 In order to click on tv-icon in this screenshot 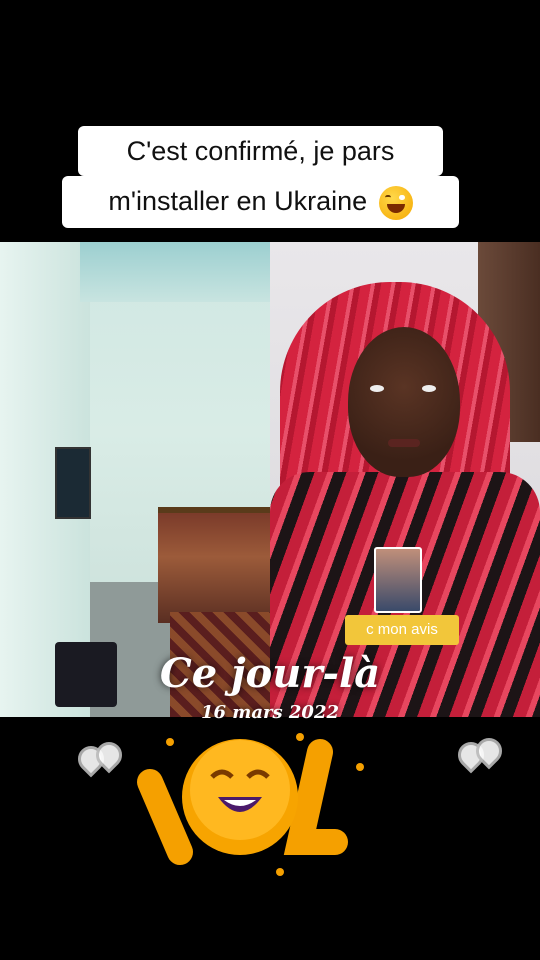, I will do `click(73, 483)`.